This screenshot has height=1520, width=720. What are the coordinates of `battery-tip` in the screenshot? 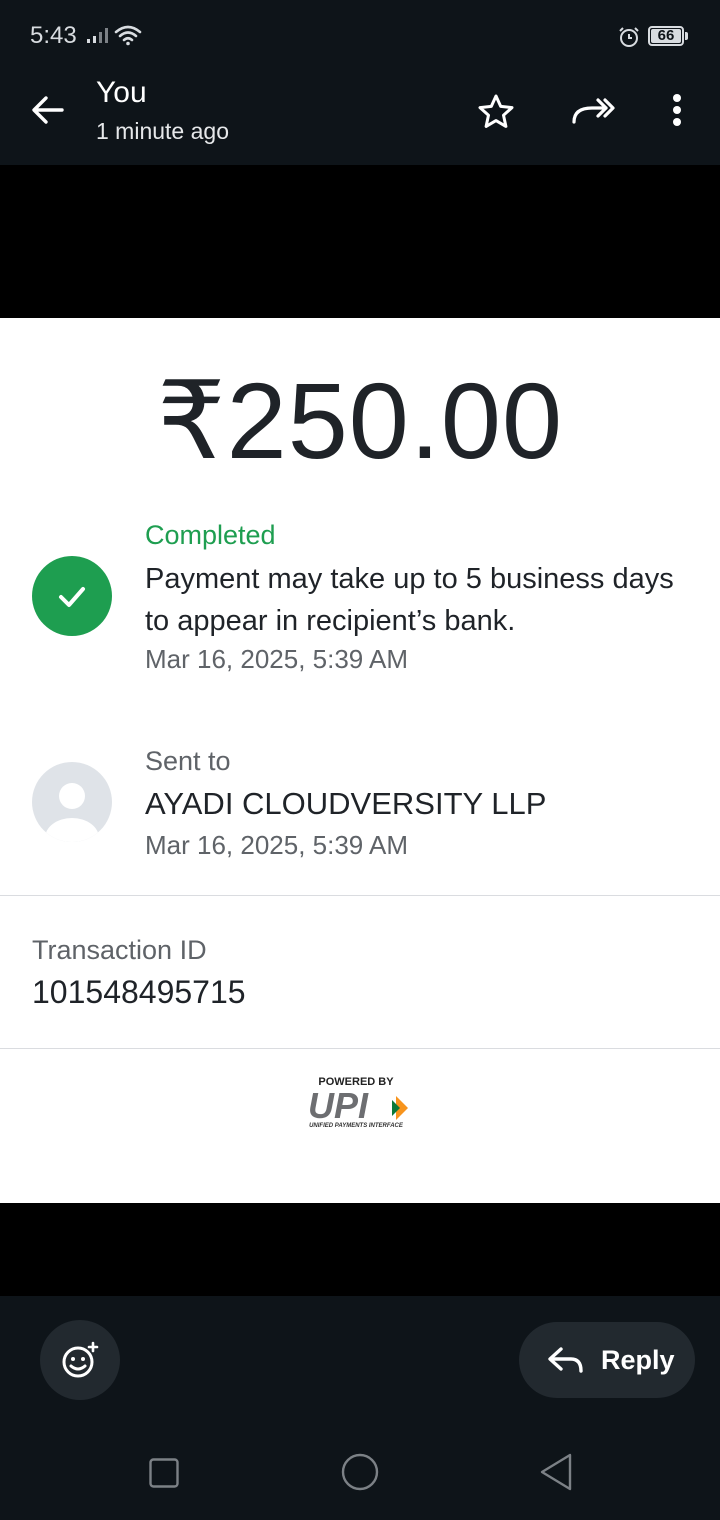 It's located at (686, 36).